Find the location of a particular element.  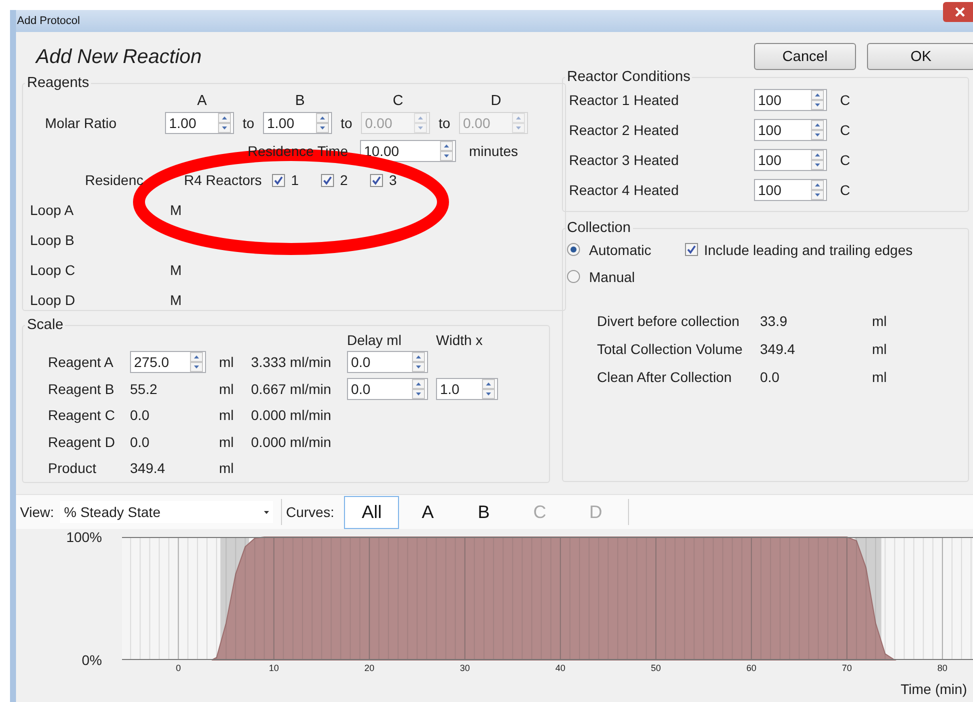

reagent-label: Reagent A is located at coordinates (81, 362).